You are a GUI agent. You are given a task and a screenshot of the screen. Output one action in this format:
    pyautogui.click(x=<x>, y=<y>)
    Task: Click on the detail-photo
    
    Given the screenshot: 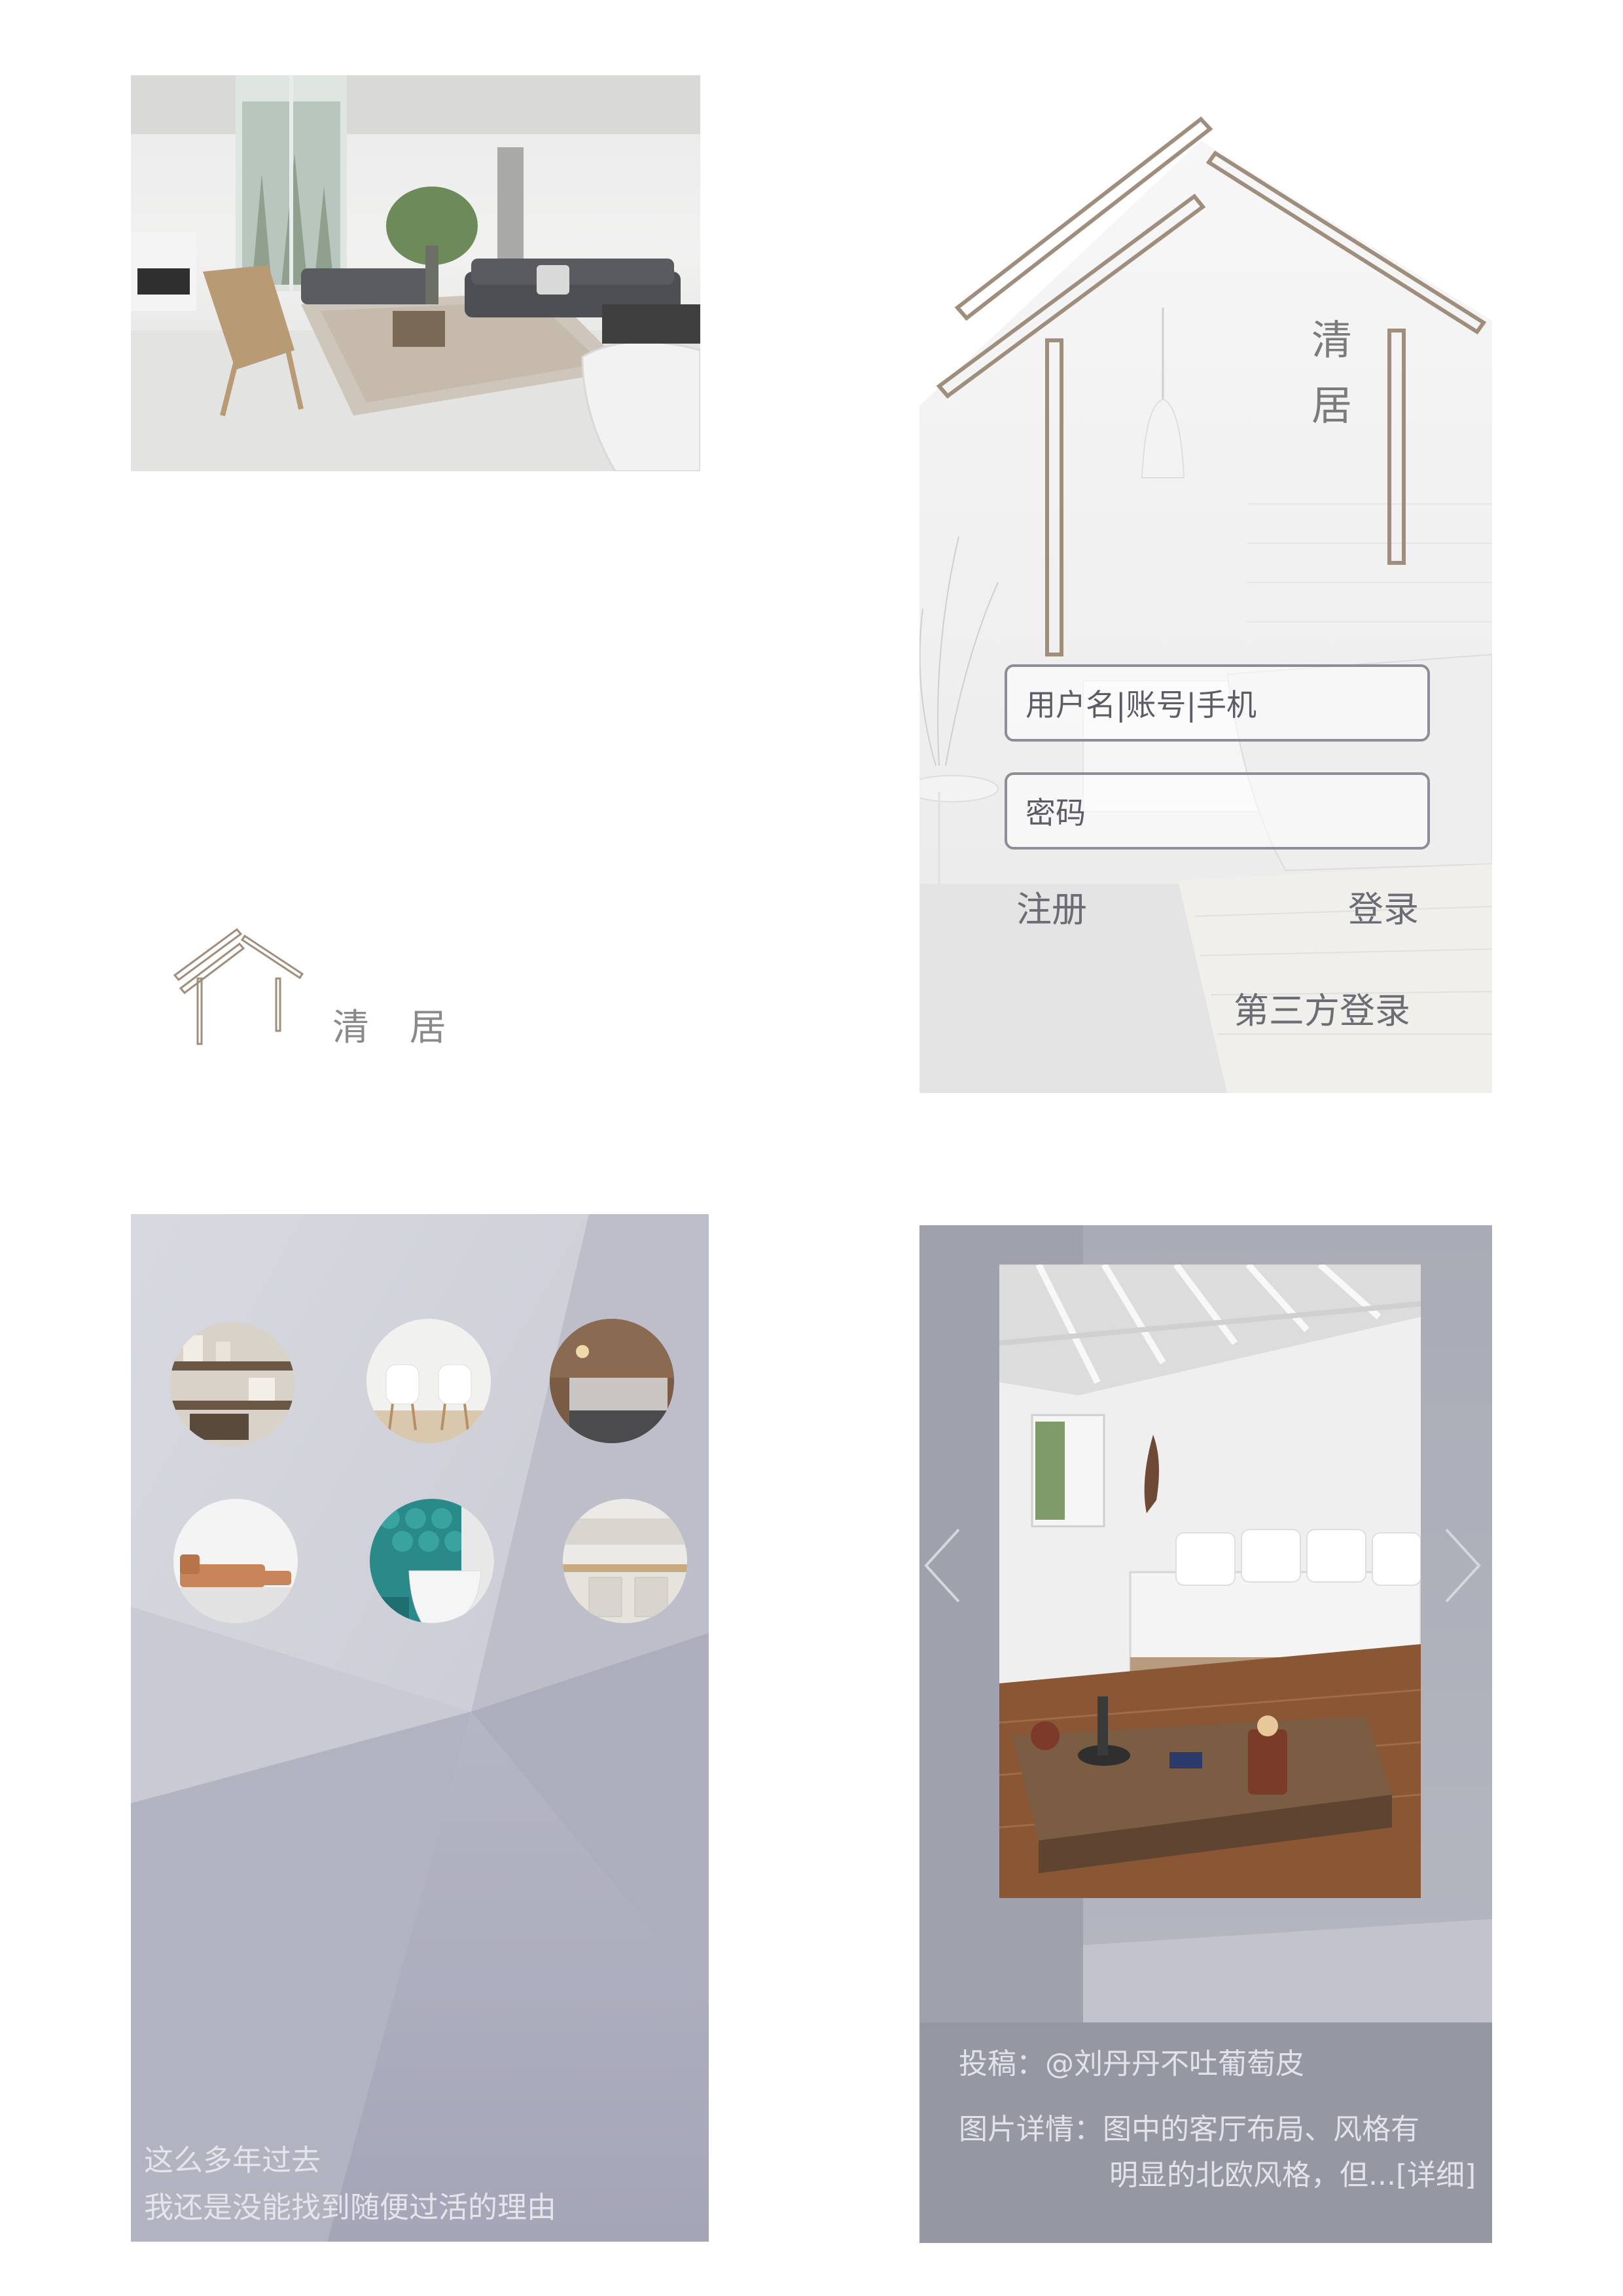 What is the action you would take?
    pyautogui.click(x=1210, y=1581)
    